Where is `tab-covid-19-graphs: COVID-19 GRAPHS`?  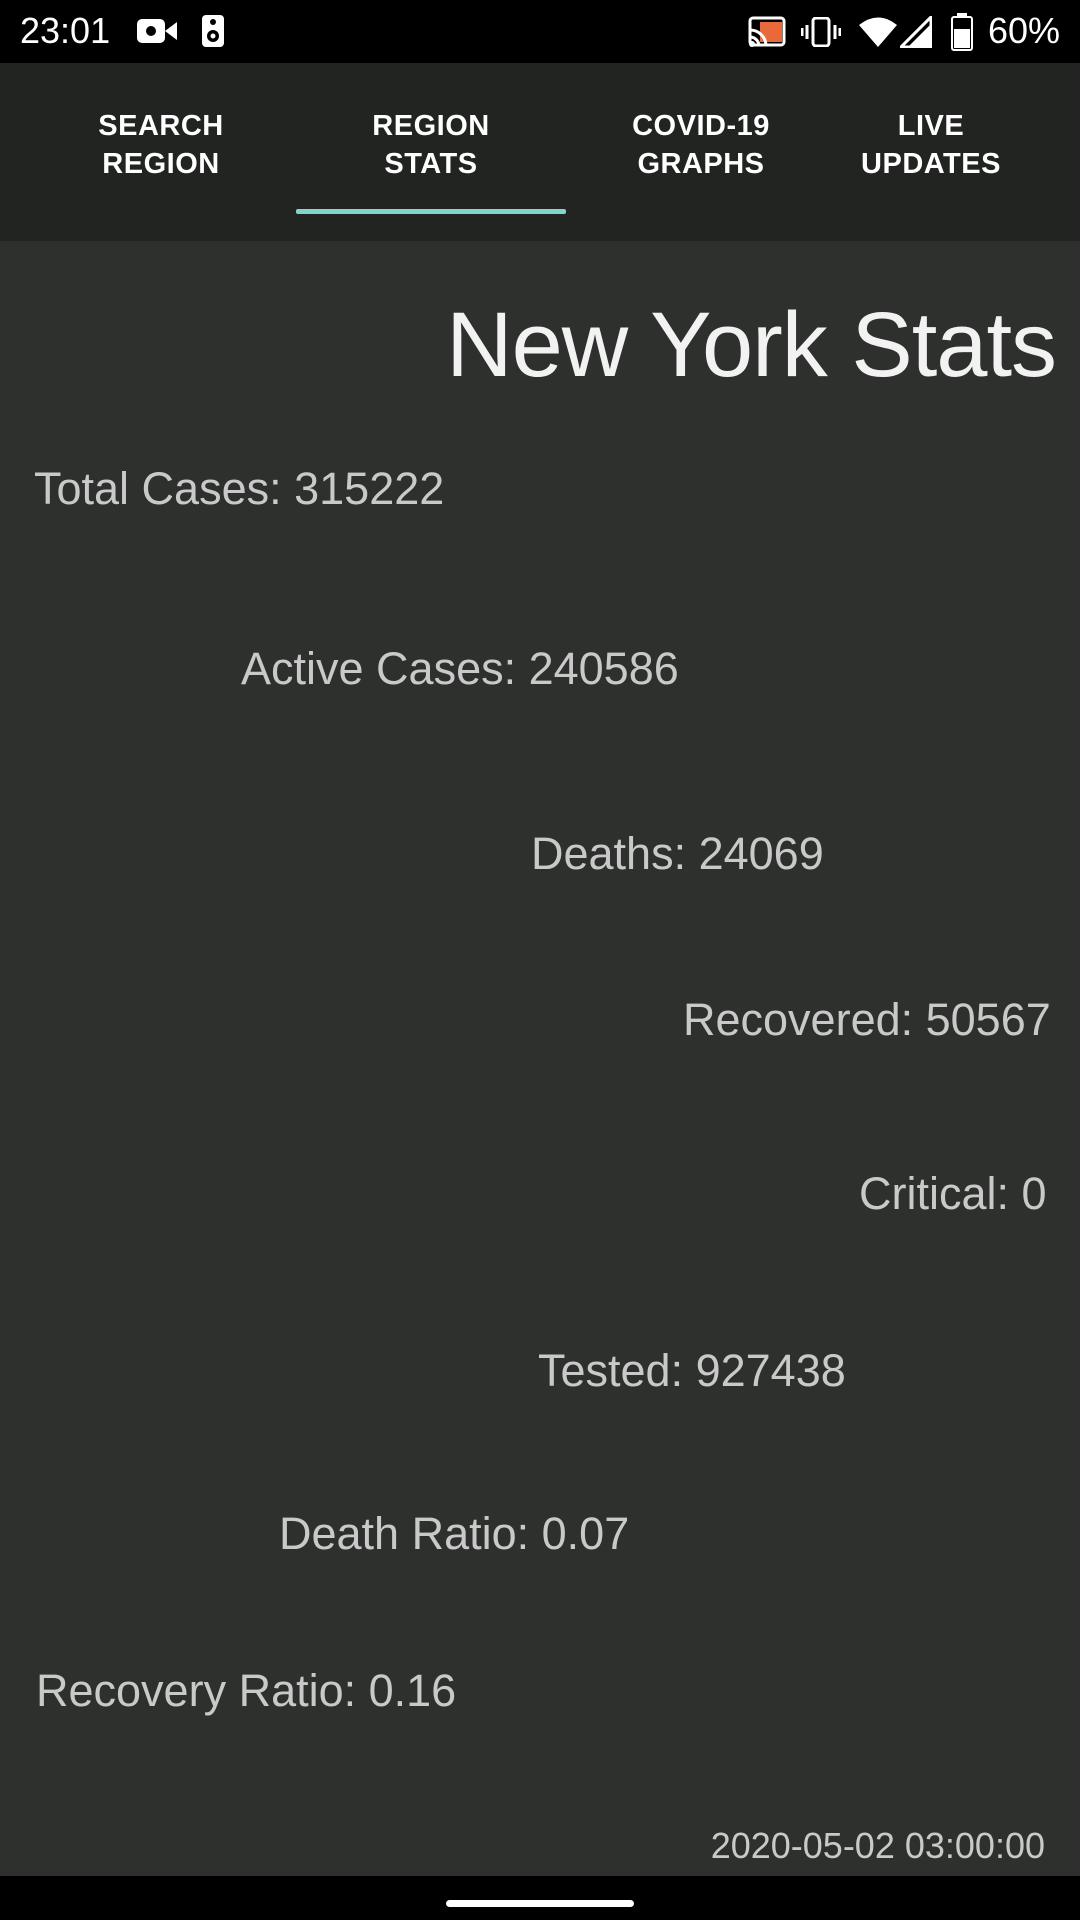 tab-covid-19-graphs: COVID-19 GRAPHS is located at coordinates (701, 152).